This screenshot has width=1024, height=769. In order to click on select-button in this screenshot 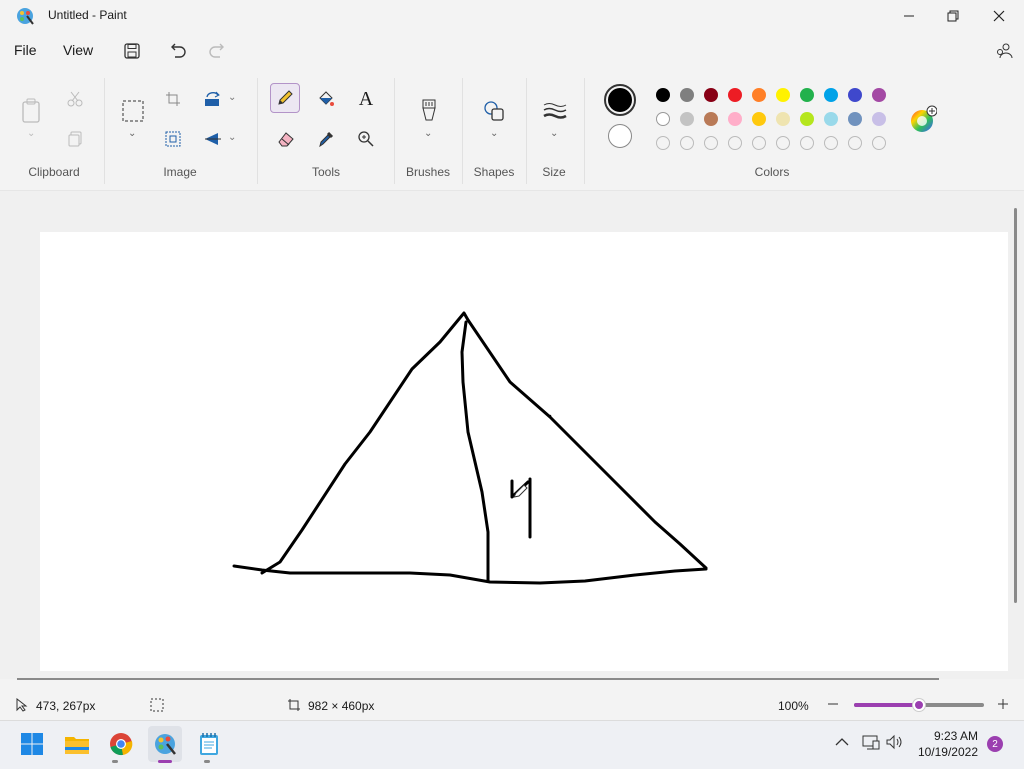, I will do `click(133, 111)`.